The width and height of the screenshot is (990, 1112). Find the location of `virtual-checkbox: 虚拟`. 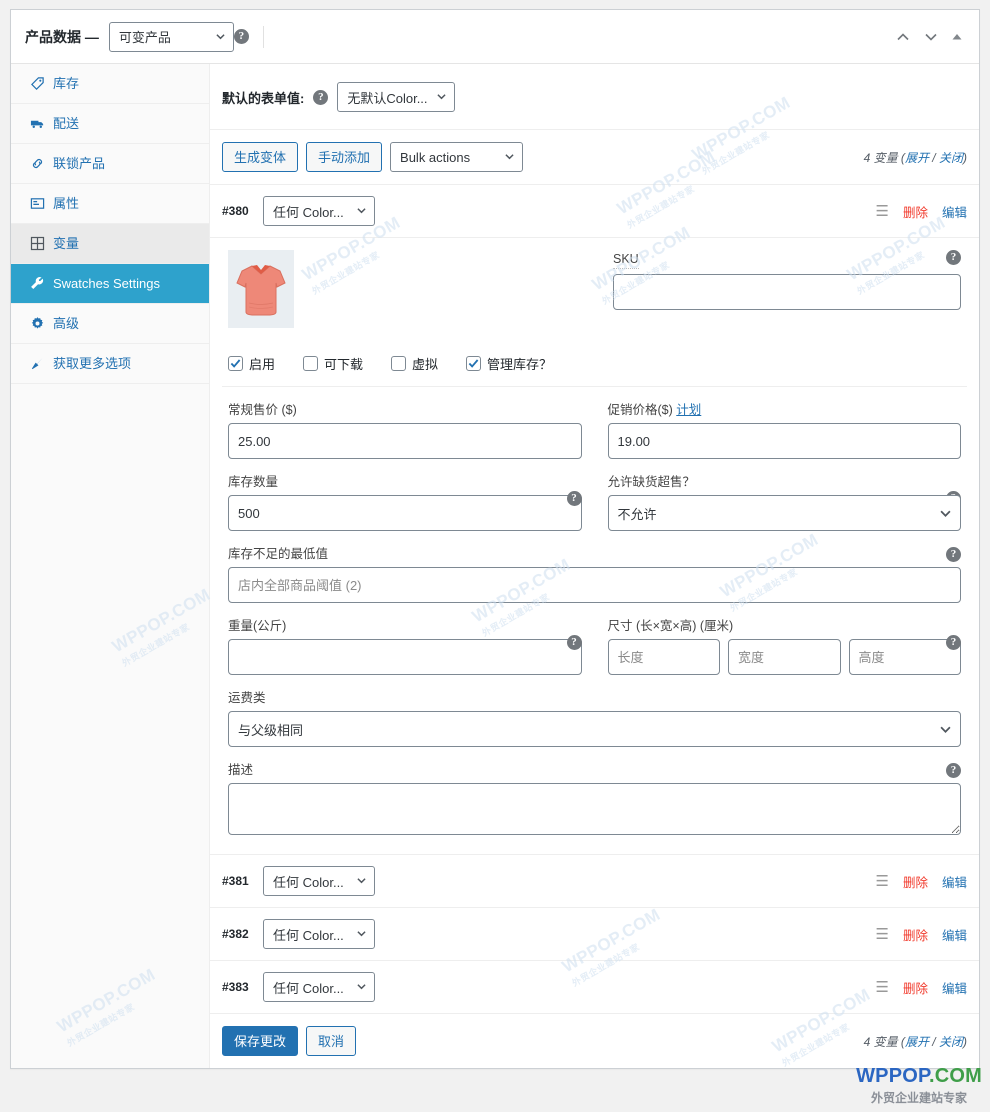

virtual-checkbox: 虚拟 is located at coordinates (414, 363).